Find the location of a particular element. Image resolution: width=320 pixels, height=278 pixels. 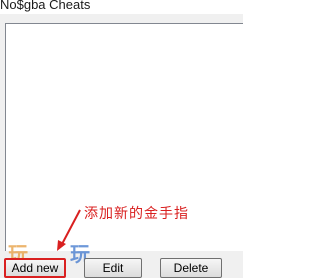

add-new-button: Add new is located at coordinates (35, 268).